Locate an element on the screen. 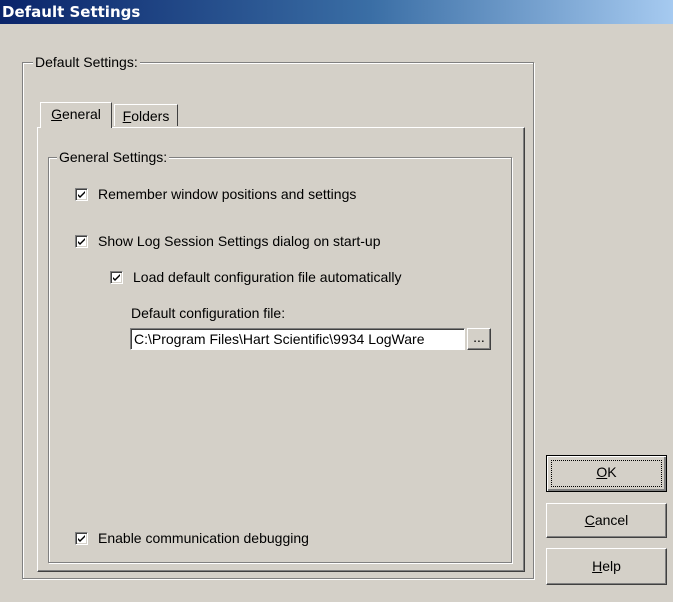 The height and width of the screenshot is (602, 673). comm-debugging-option: Enable communication debugging is located at coordinates (192, 538).